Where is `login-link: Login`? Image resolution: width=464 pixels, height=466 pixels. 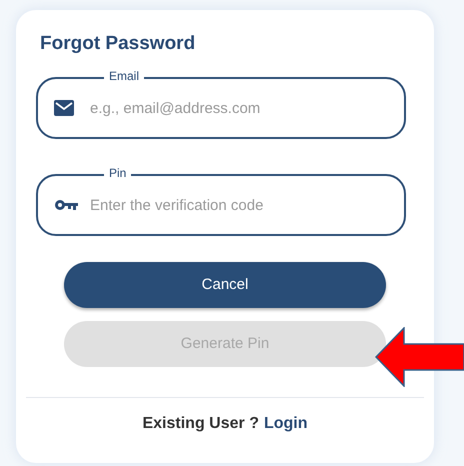
login-link: Login is located at coordinates (286, 424).